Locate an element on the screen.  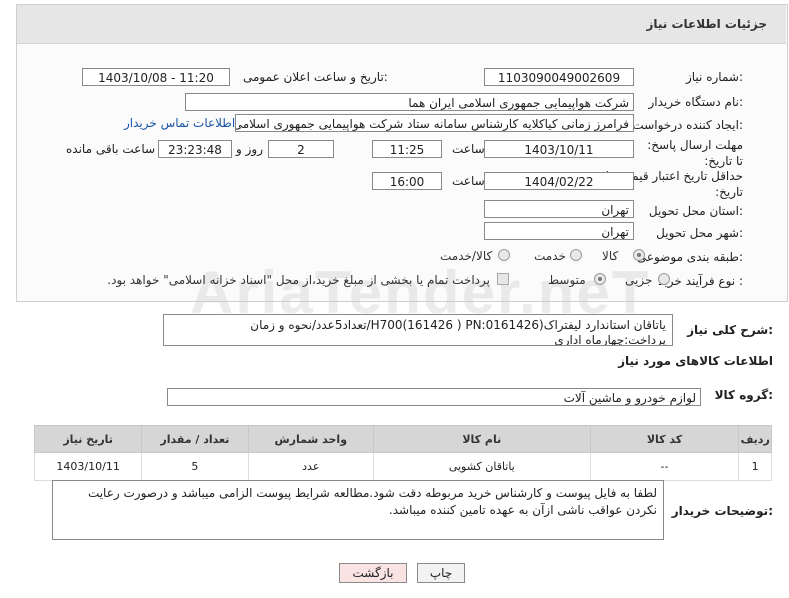
col-quantity: تعداد / مقدار is located at coordinates (195, 439).